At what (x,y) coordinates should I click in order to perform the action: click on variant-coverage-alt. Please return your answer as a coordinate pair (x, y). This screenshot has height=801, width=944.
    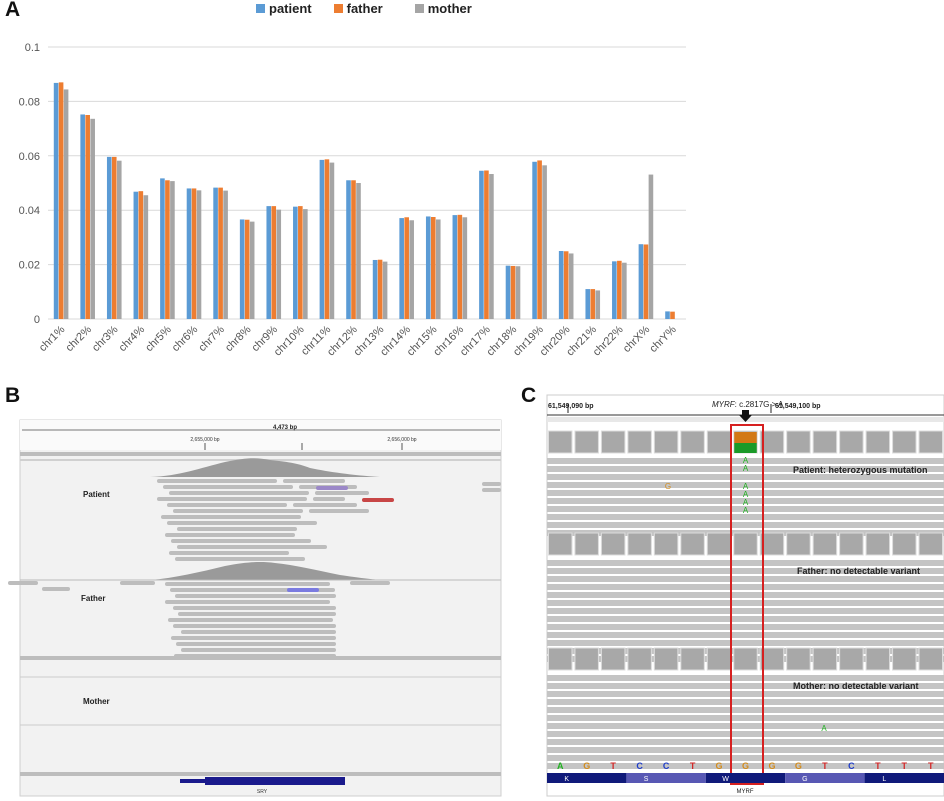
    Looking at the image, I should click on (745, 448).